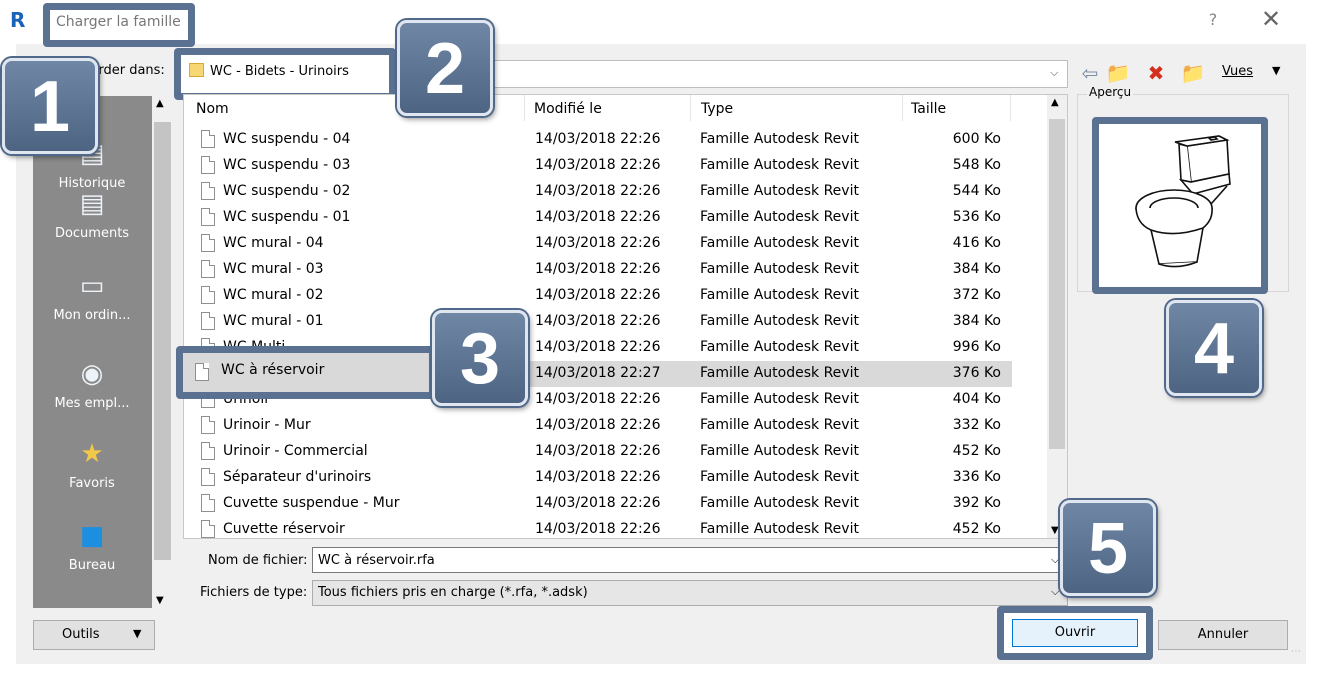  Describe the element at coordinates (690, 560) in the screenshot. I see `file-name-input` at that location.